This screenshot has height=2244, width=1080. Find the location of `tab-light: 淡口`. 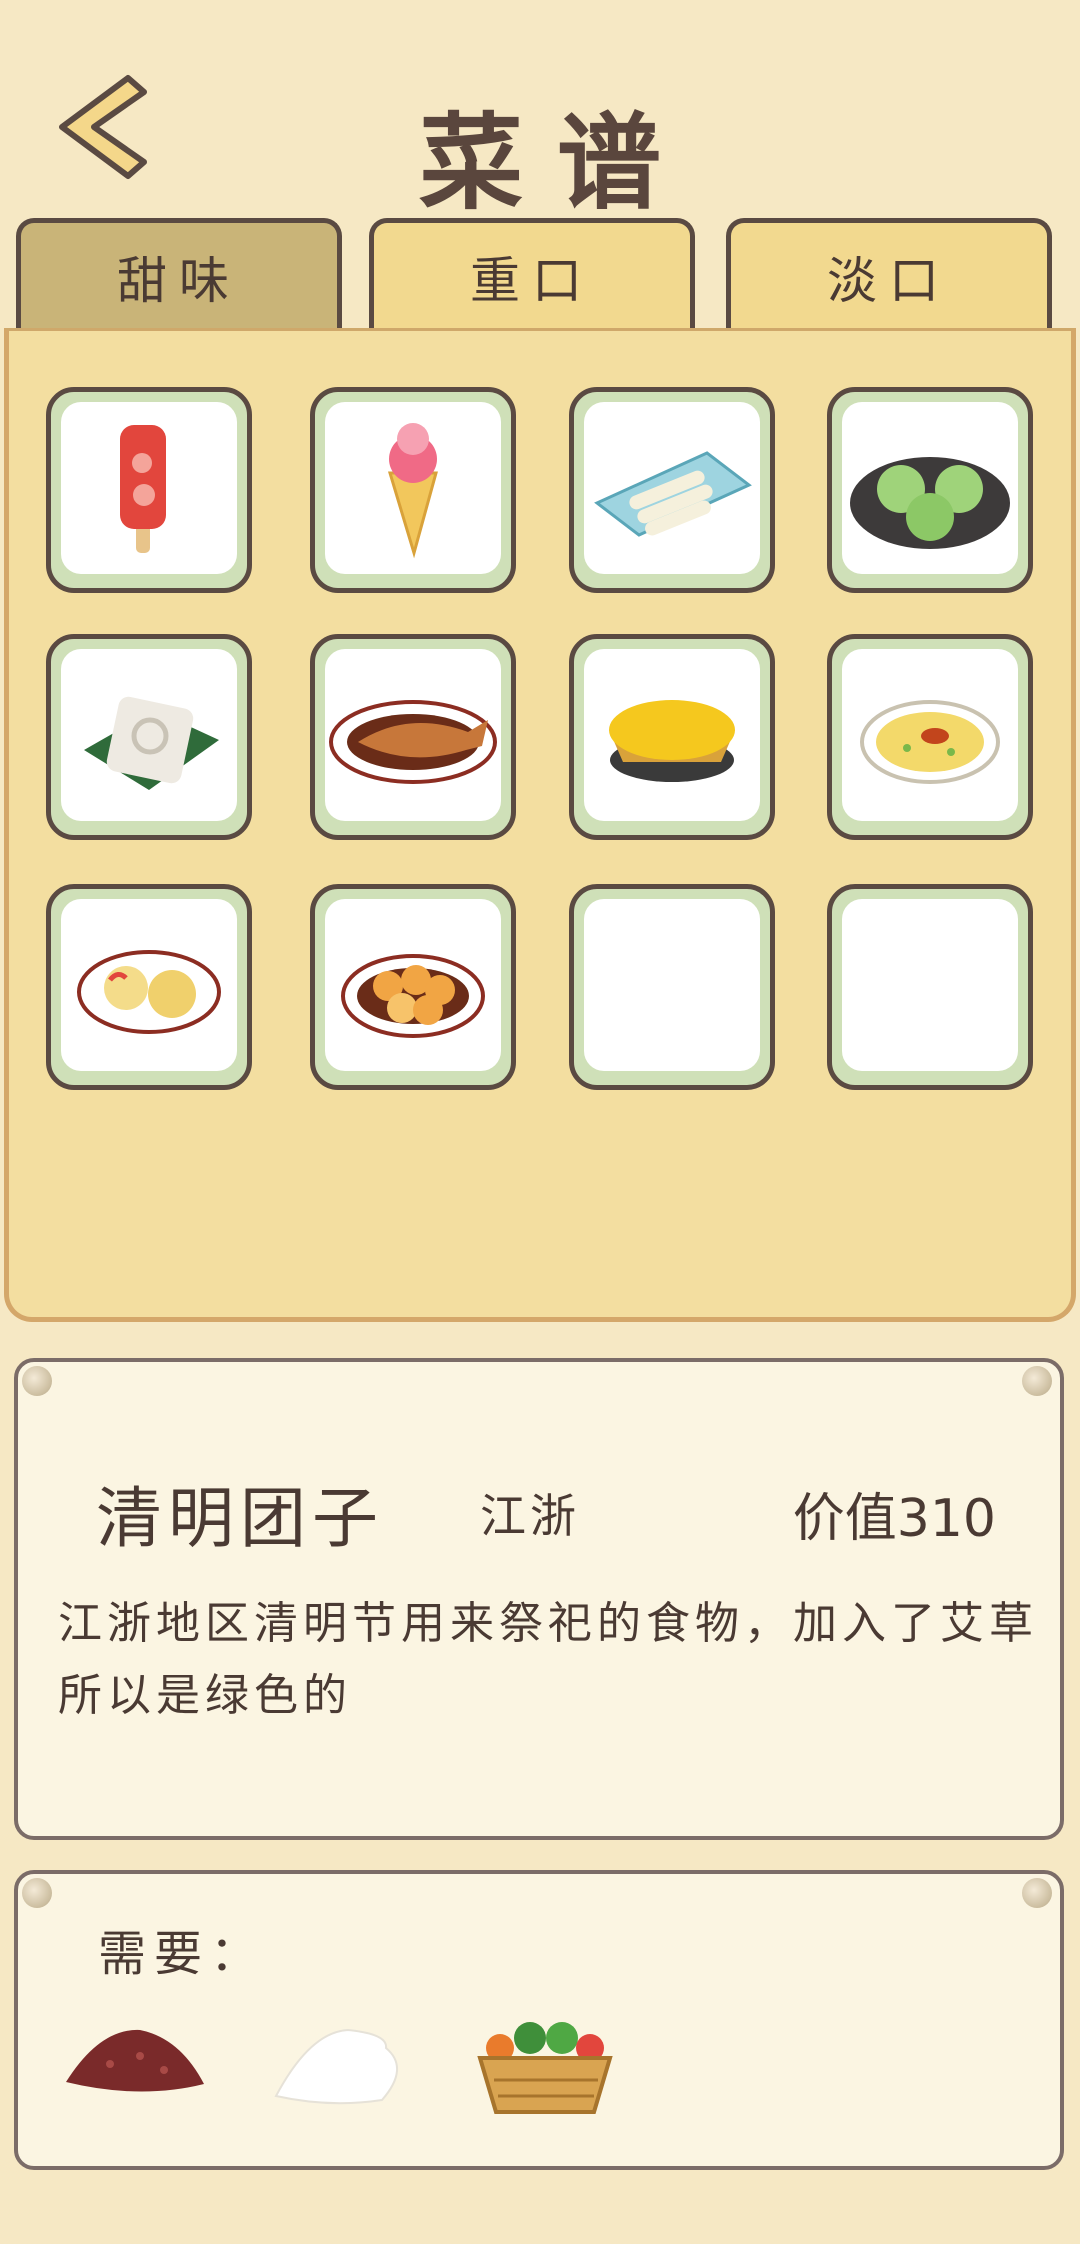

tab-light: 淡口 is located at coordinates (889, 274).